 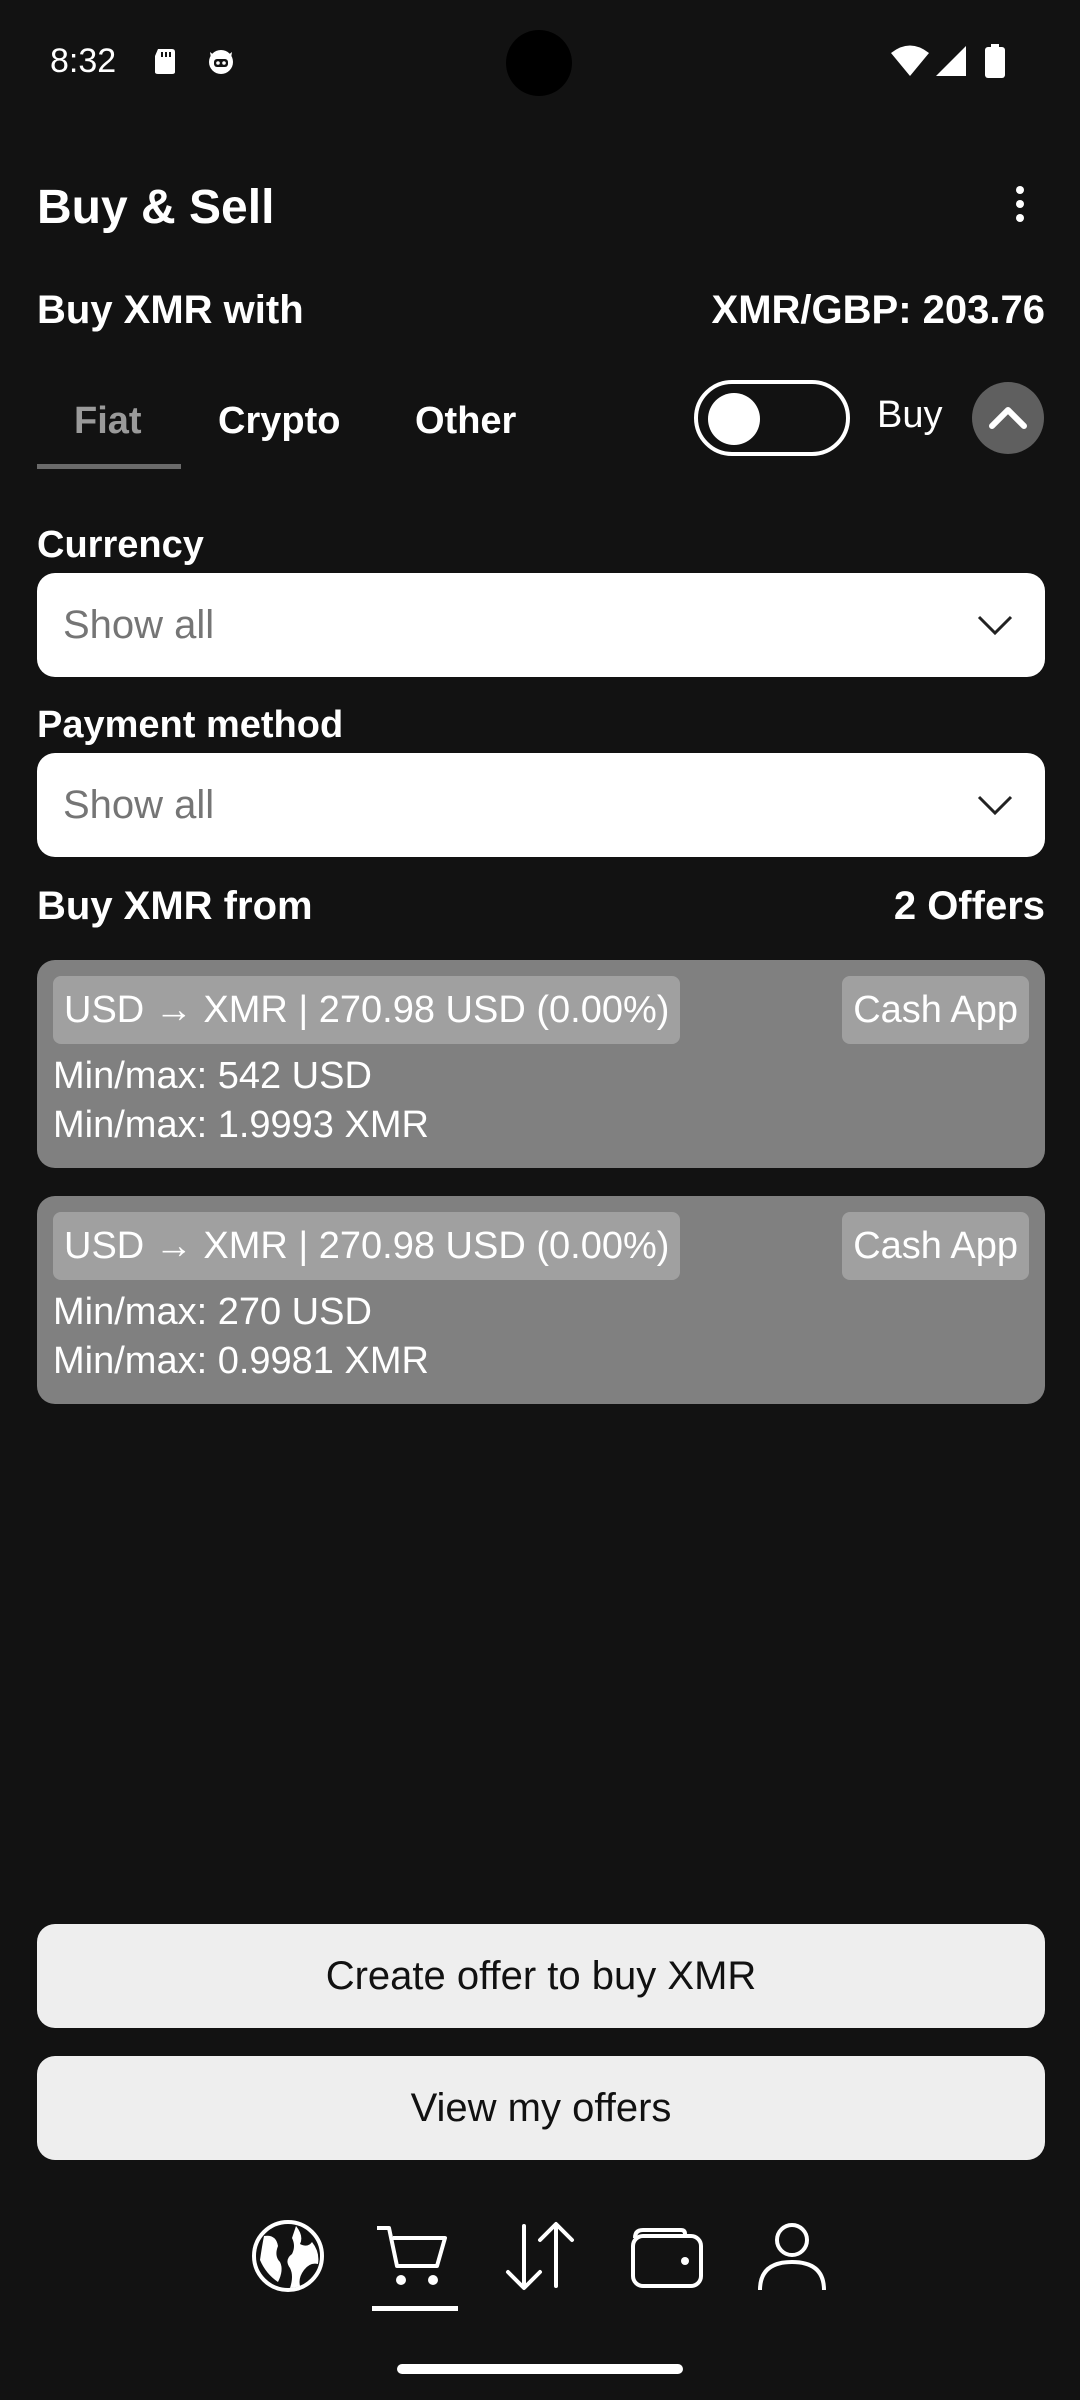 I want to click on payment-method-value: Show all, so click(x=139, y=804).